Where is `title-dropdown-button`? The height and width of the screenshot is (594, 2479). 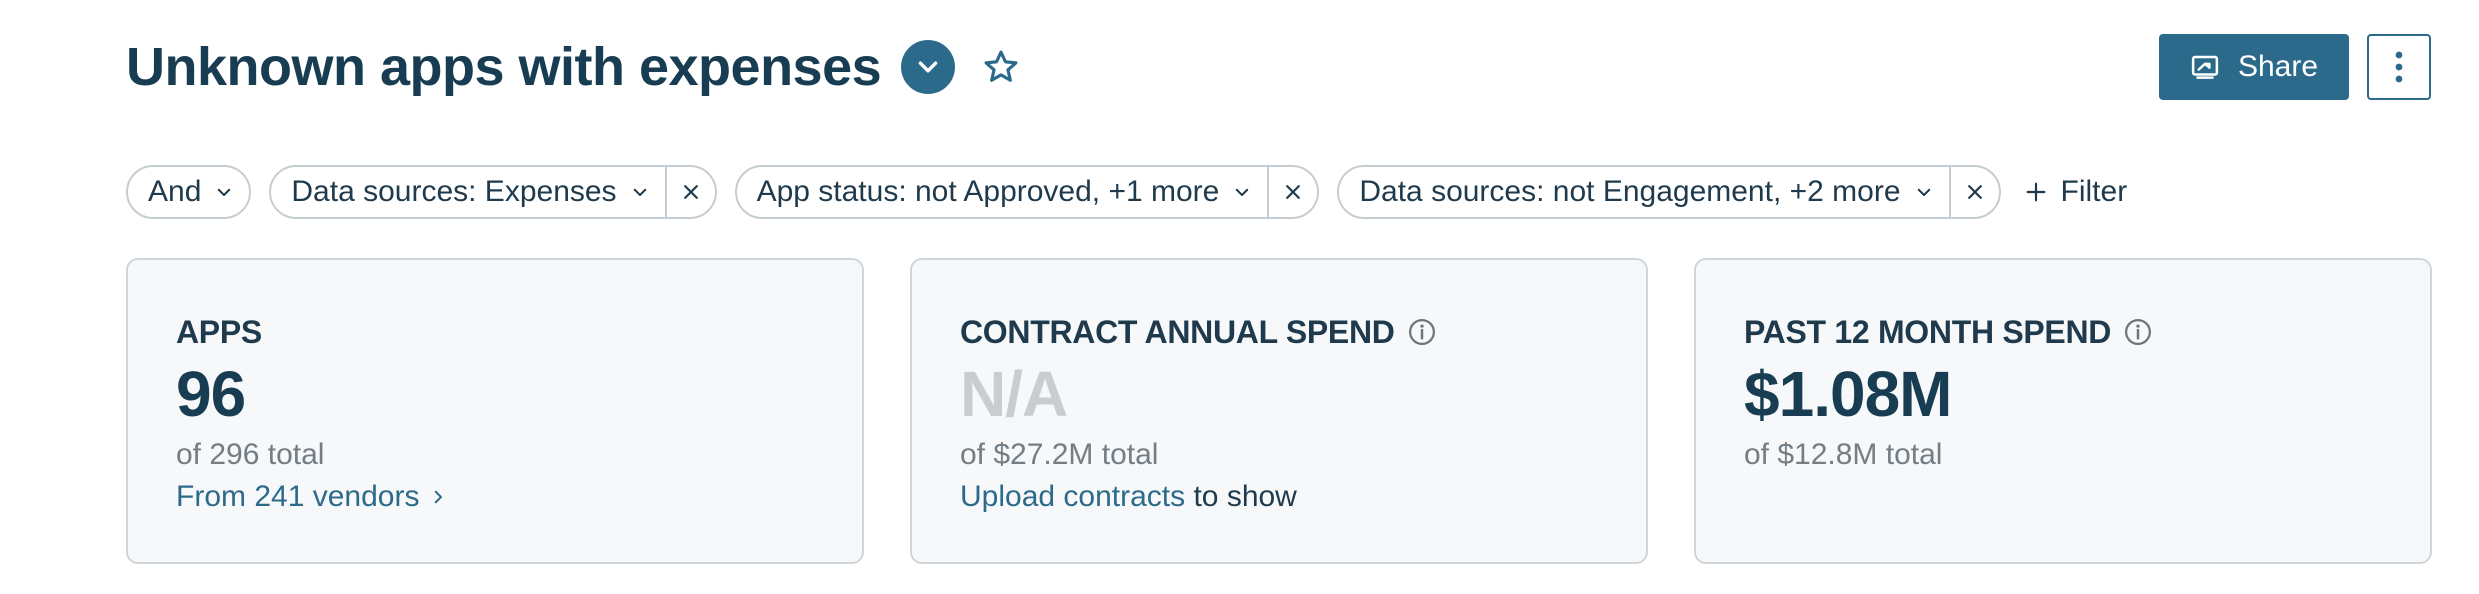 title-dropdown-button is located at coordinates (928, 67).